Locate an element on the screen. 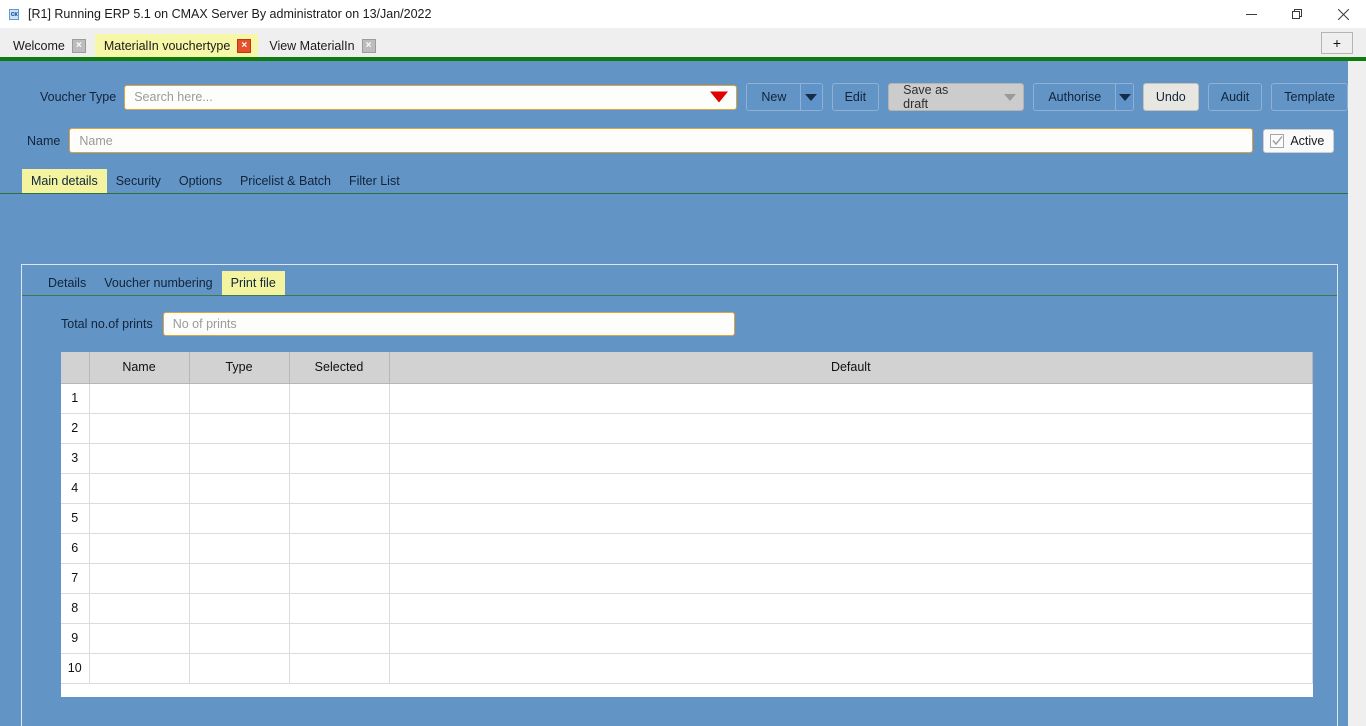  tab-options: Options is located at coordinates (200, 181).